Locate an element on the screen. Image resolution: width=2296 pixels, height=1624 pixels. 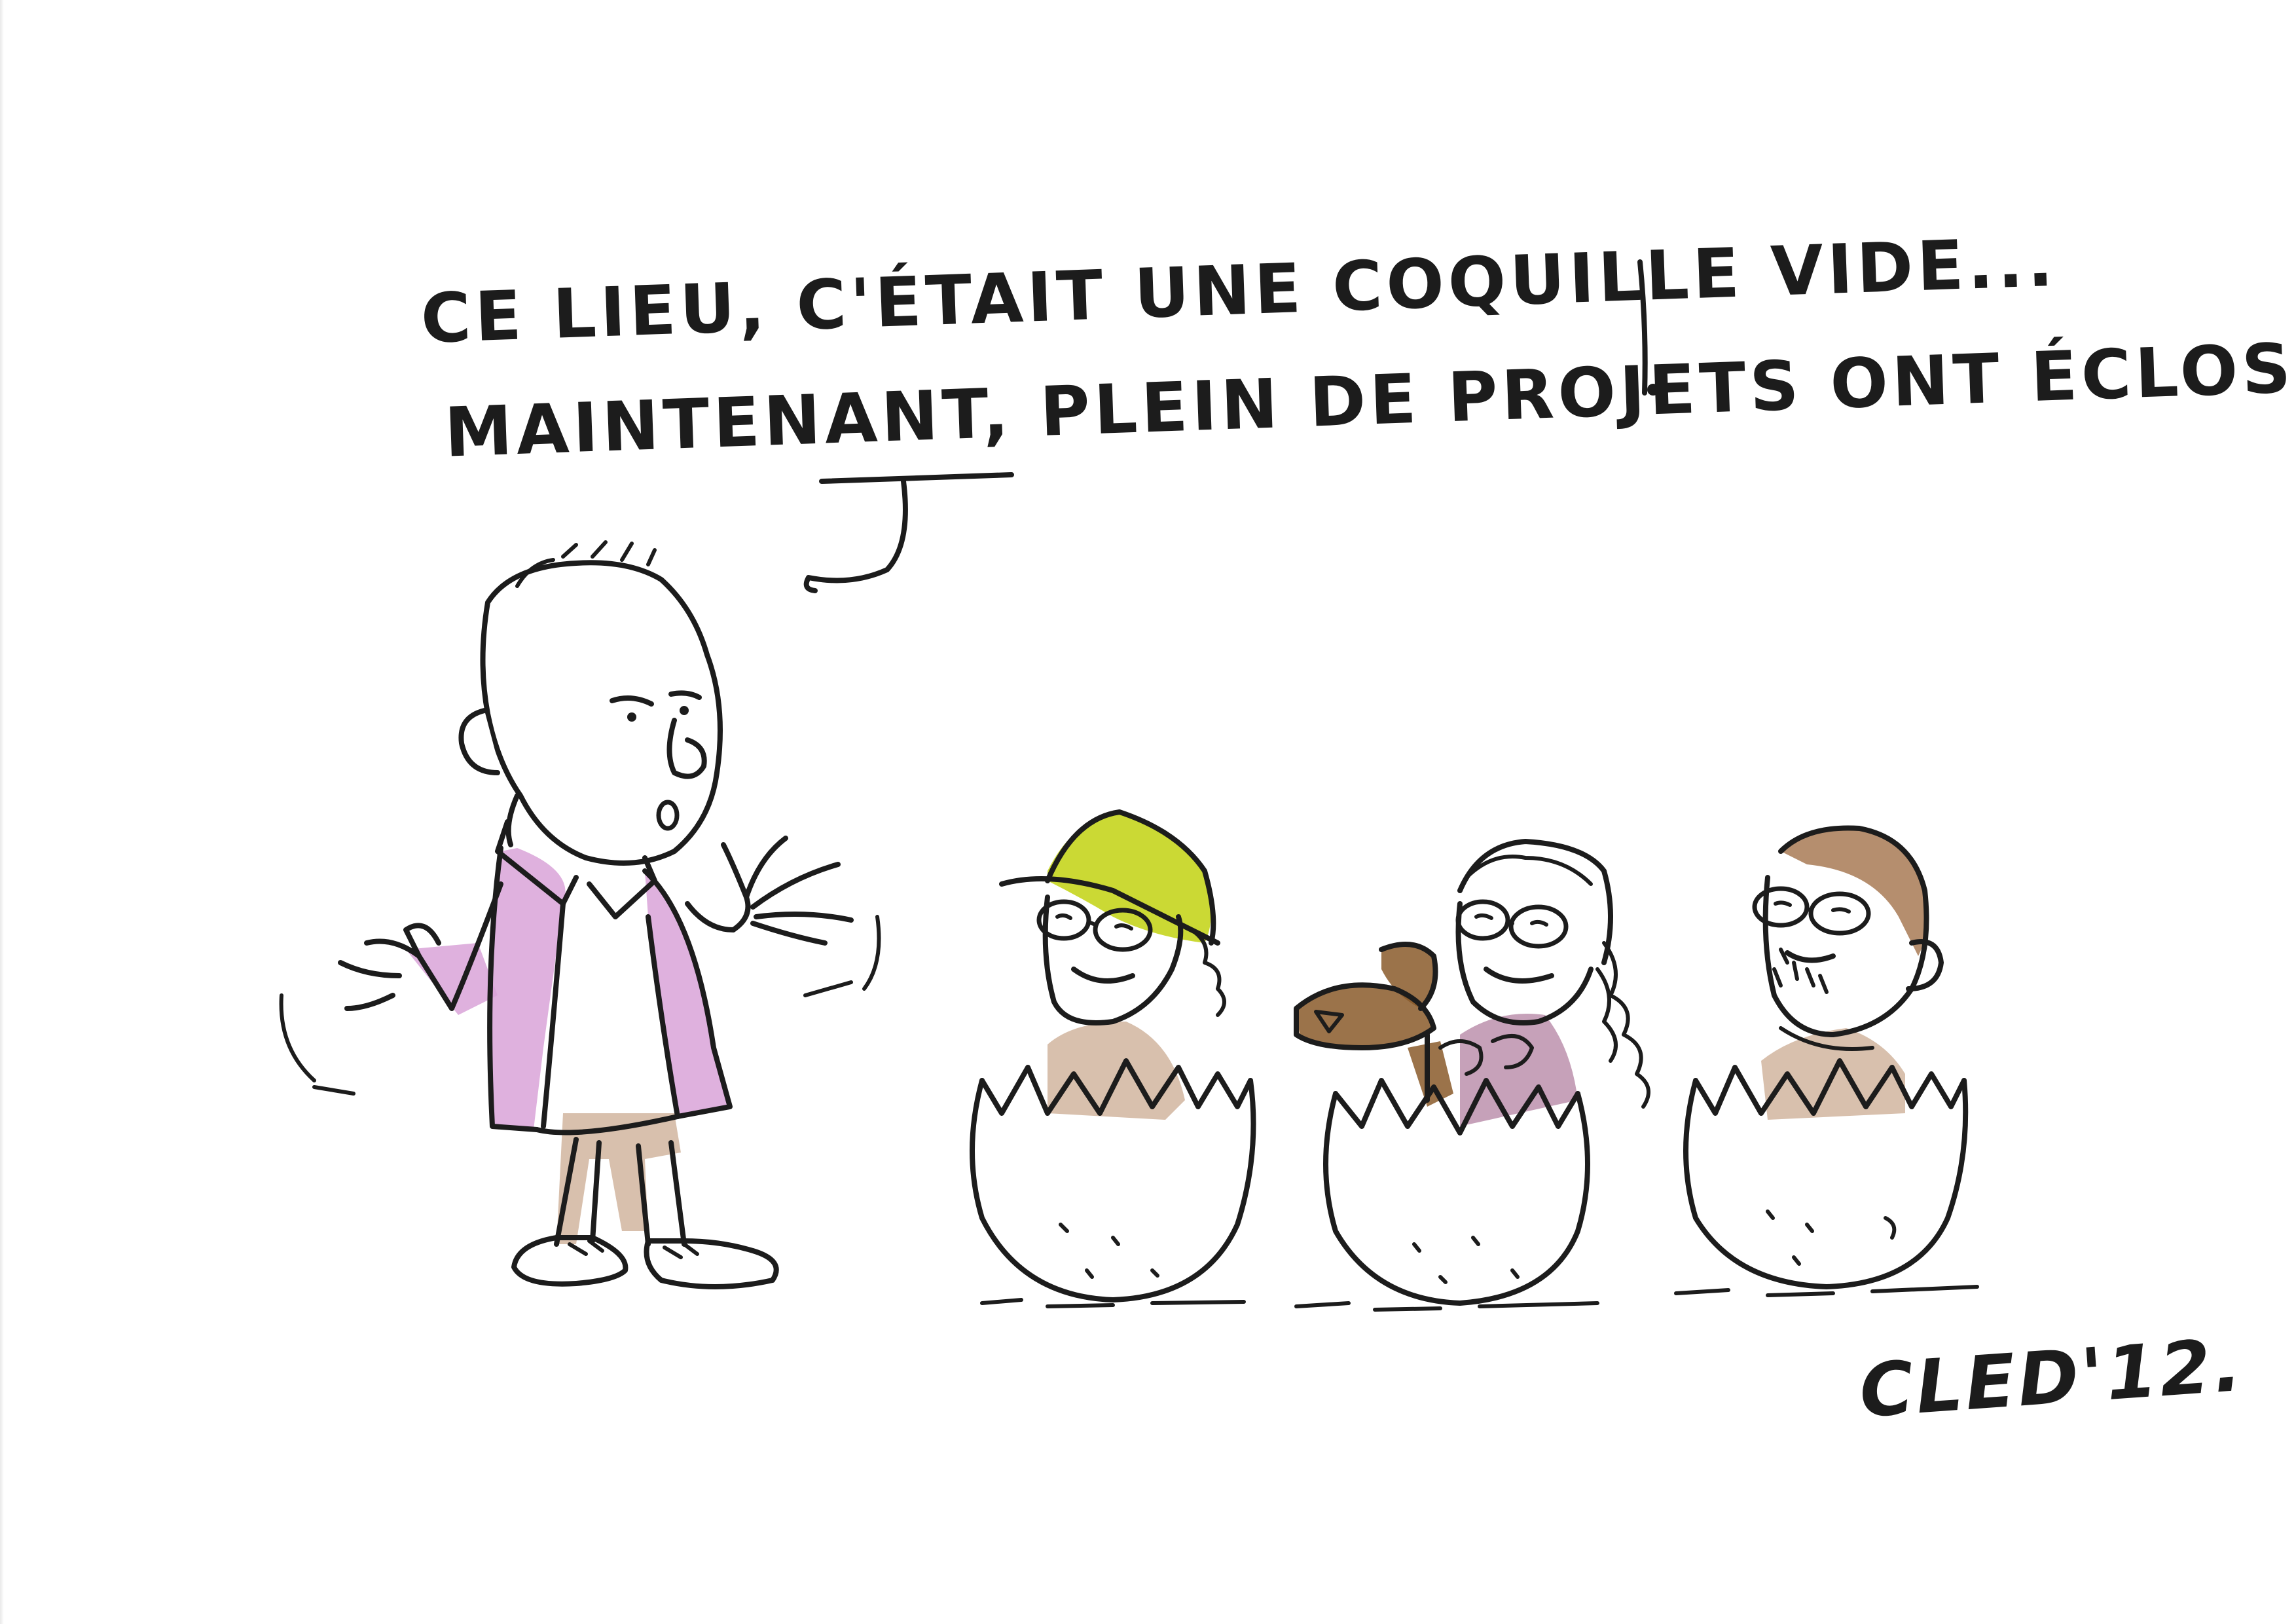
egg-person-cap is located at coordinates (1113, 1058).